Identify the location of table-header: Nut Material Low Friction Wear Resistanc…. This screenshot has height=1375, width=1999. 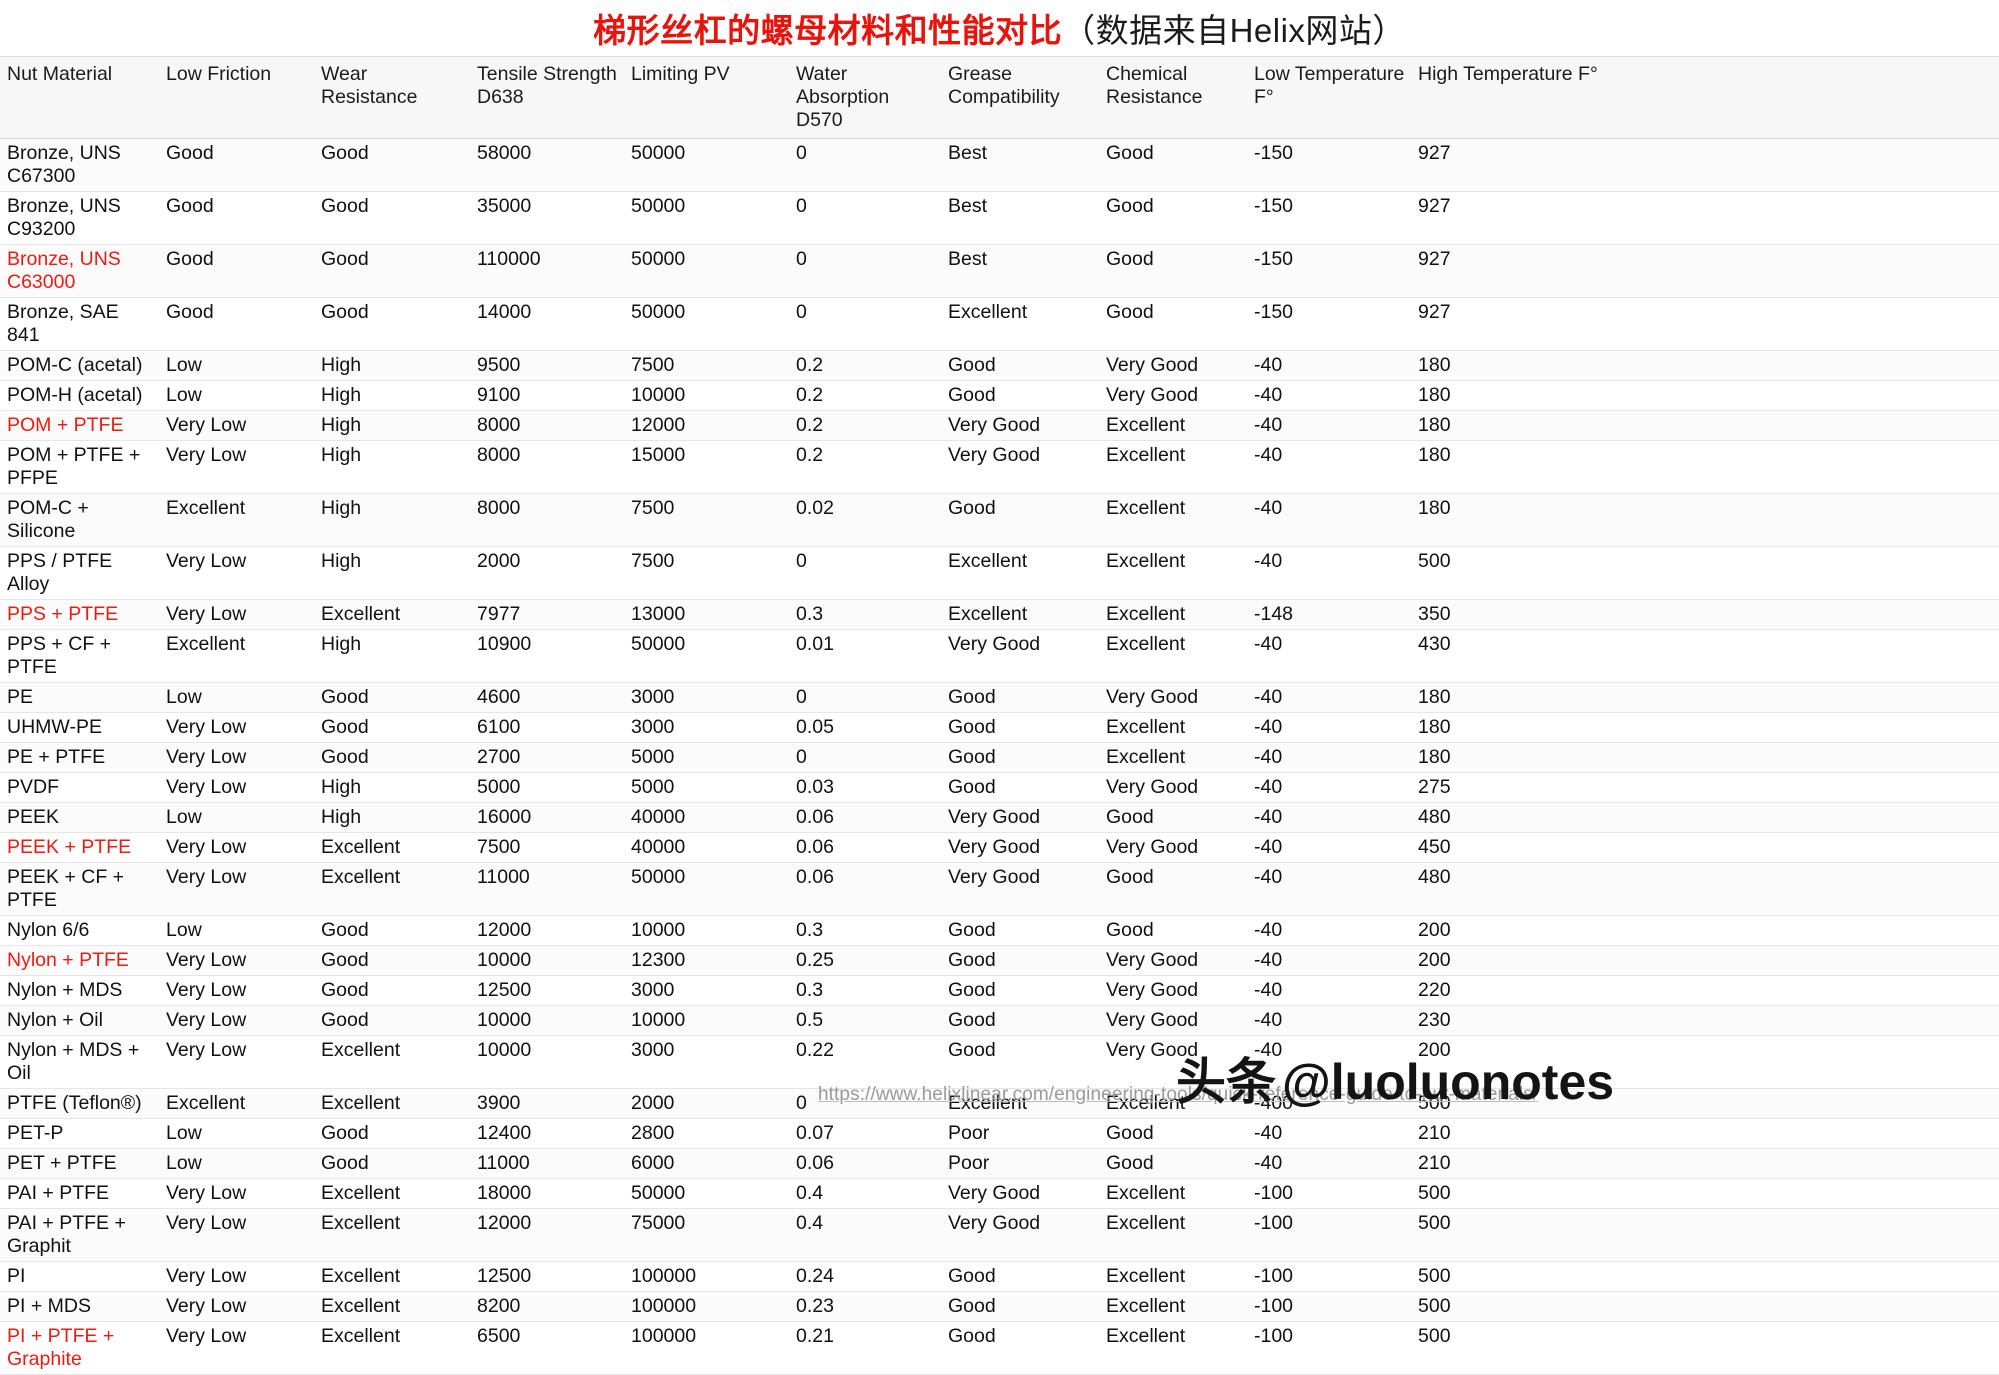
(999, 97).